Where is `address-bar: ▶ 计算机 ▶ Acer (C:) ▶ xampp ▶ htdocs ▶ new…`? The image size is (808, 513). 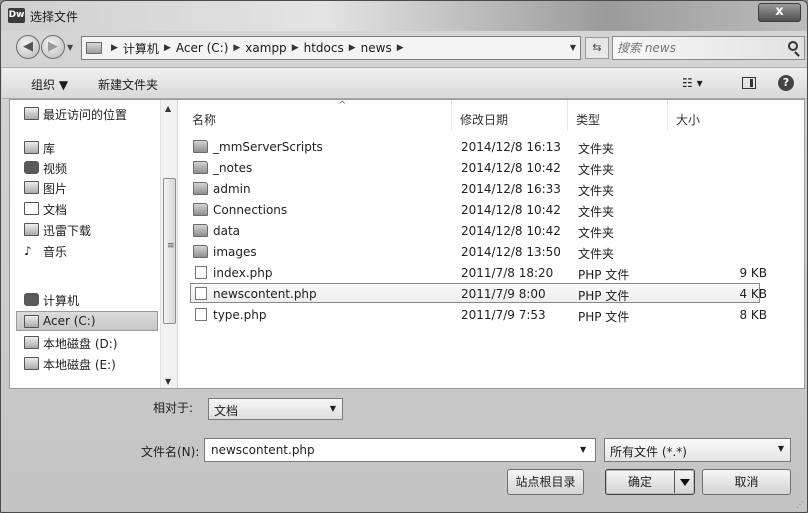 address-bar: ▶ 计算机 ▶ Acer (C:) ▶ xampp ▶ htdocs ▶ new… is located at coordinates (331, 48).